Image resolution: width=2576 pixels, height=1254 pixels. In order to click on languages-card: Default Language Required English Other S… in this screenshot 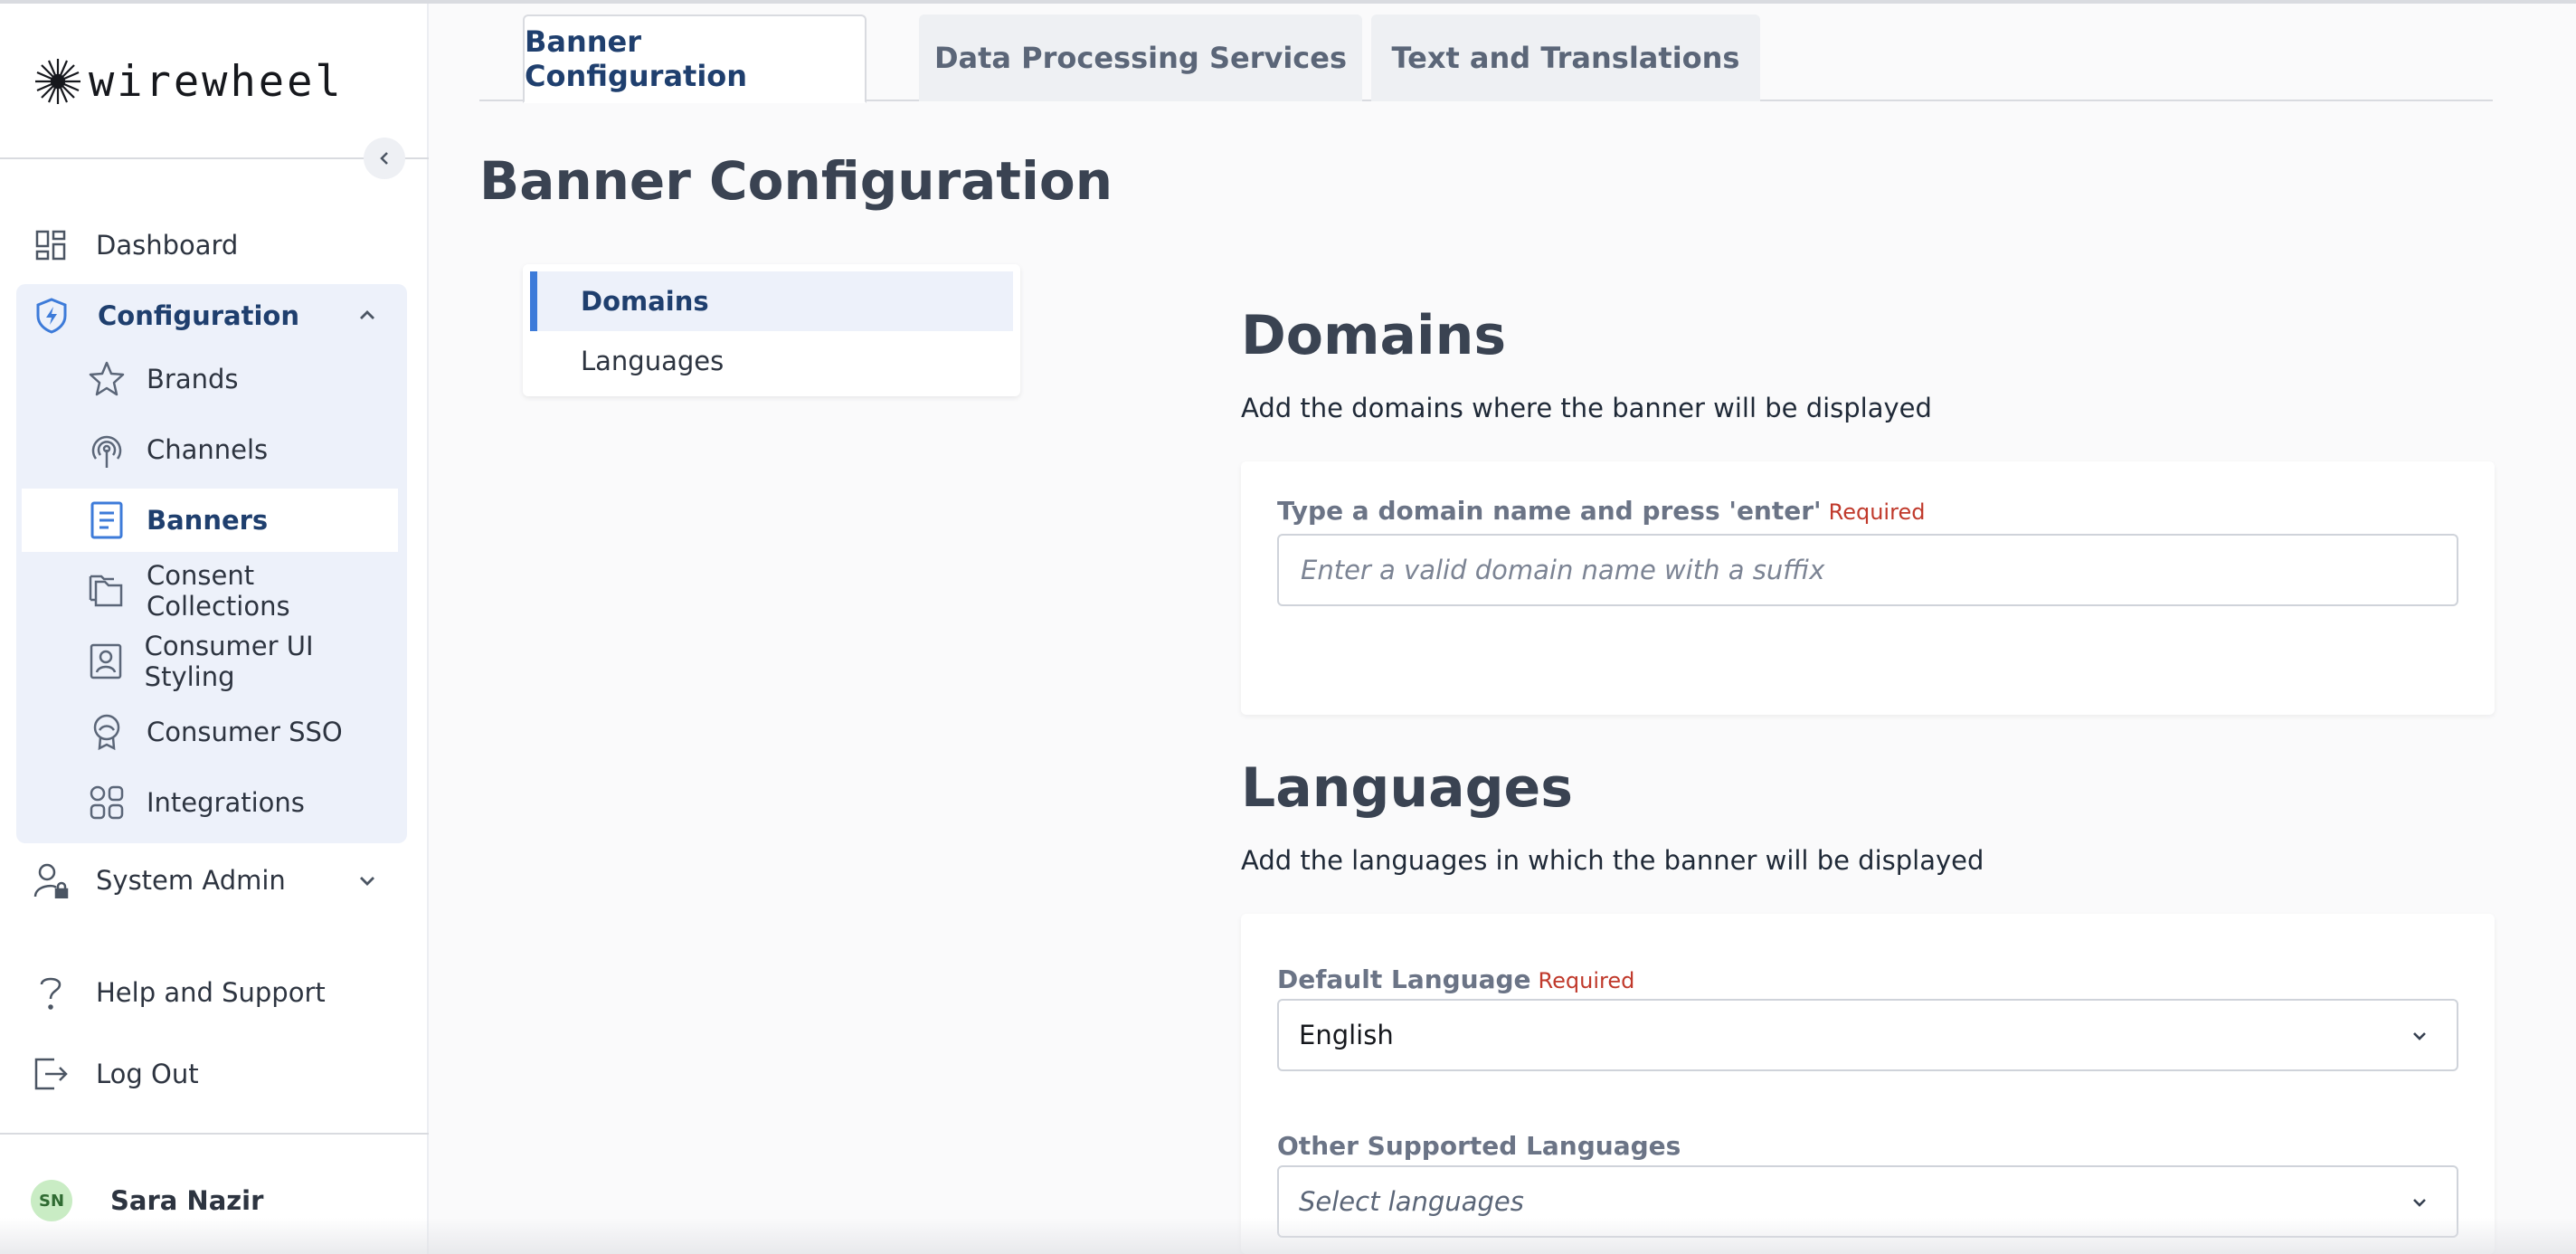, I will do `click(1868, 1084)`.